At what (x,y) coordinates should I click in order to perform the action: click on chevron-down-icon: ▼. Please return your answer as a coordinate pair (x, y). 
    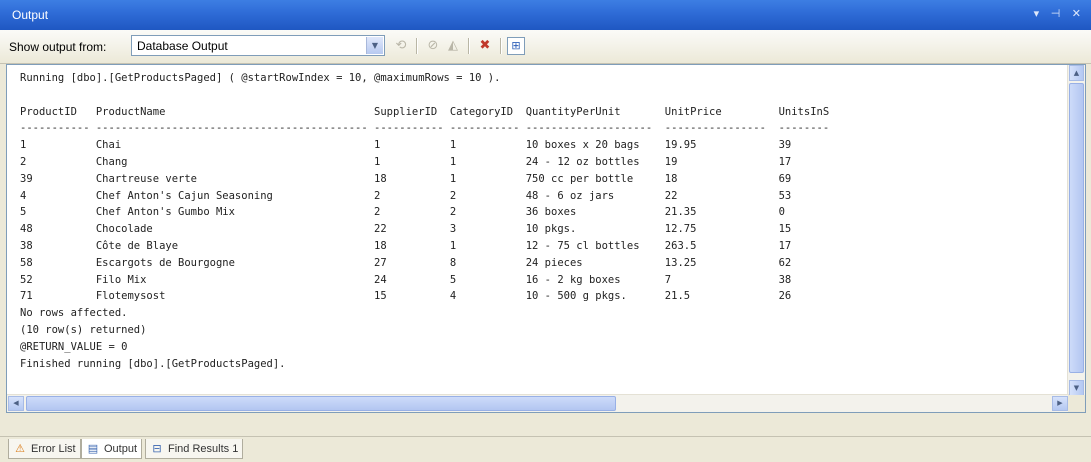
    Looking at the image, I should click on (374, 45).